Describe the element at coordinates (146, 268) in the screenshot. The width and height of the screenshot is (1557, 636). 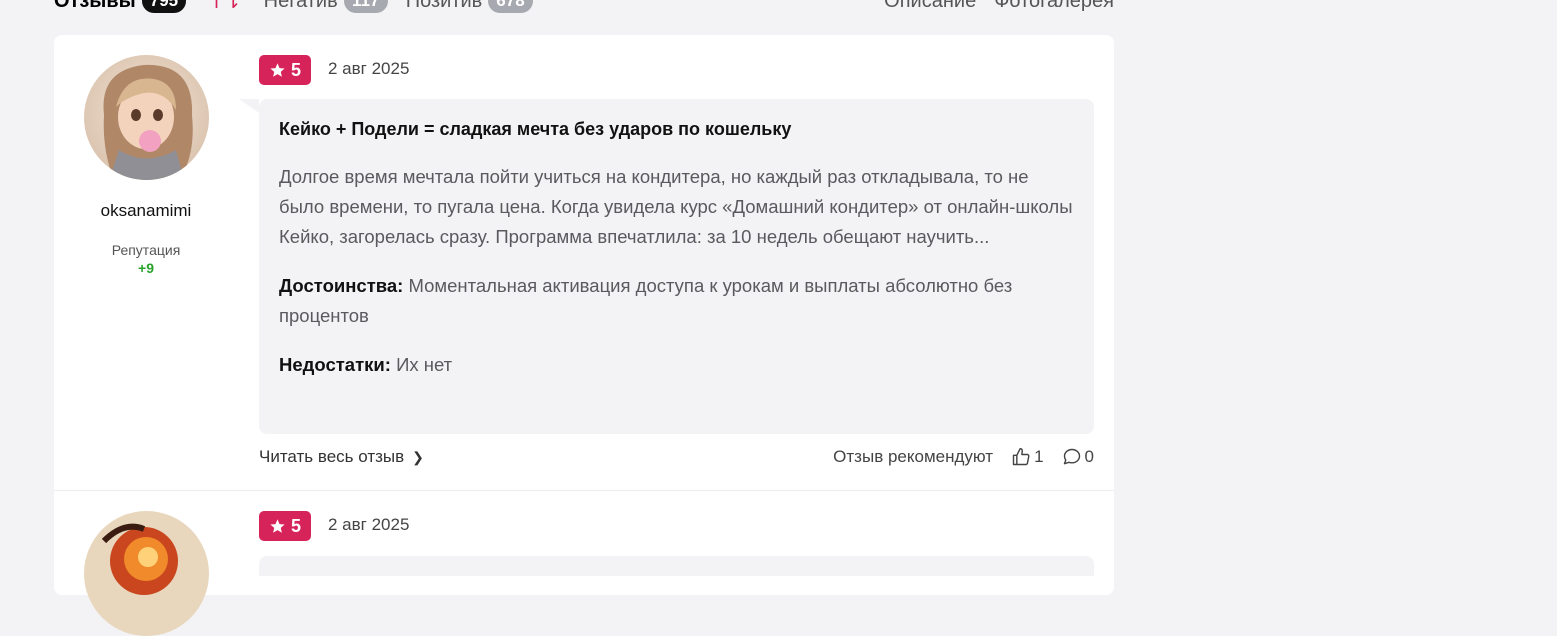
I see `reputation-value: +9` at that location.